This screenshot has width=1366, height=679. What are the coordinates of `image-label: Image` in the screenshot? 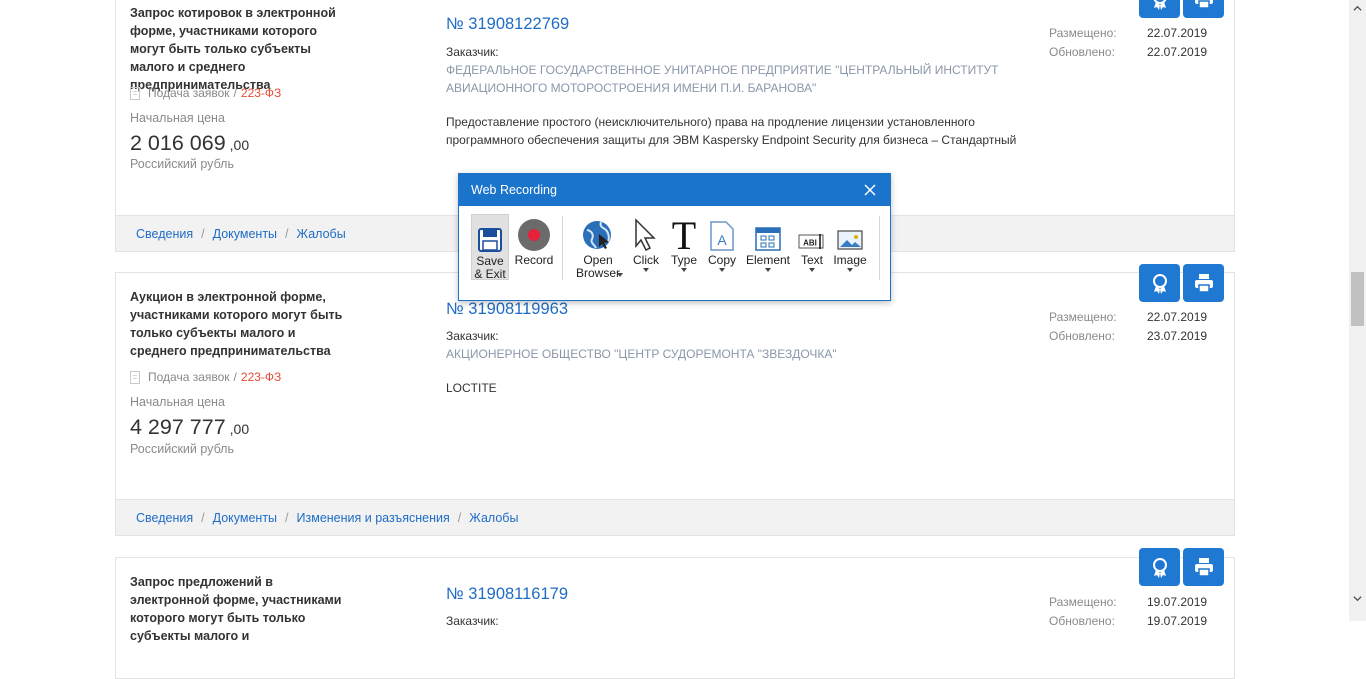 It's located at (850, 260).